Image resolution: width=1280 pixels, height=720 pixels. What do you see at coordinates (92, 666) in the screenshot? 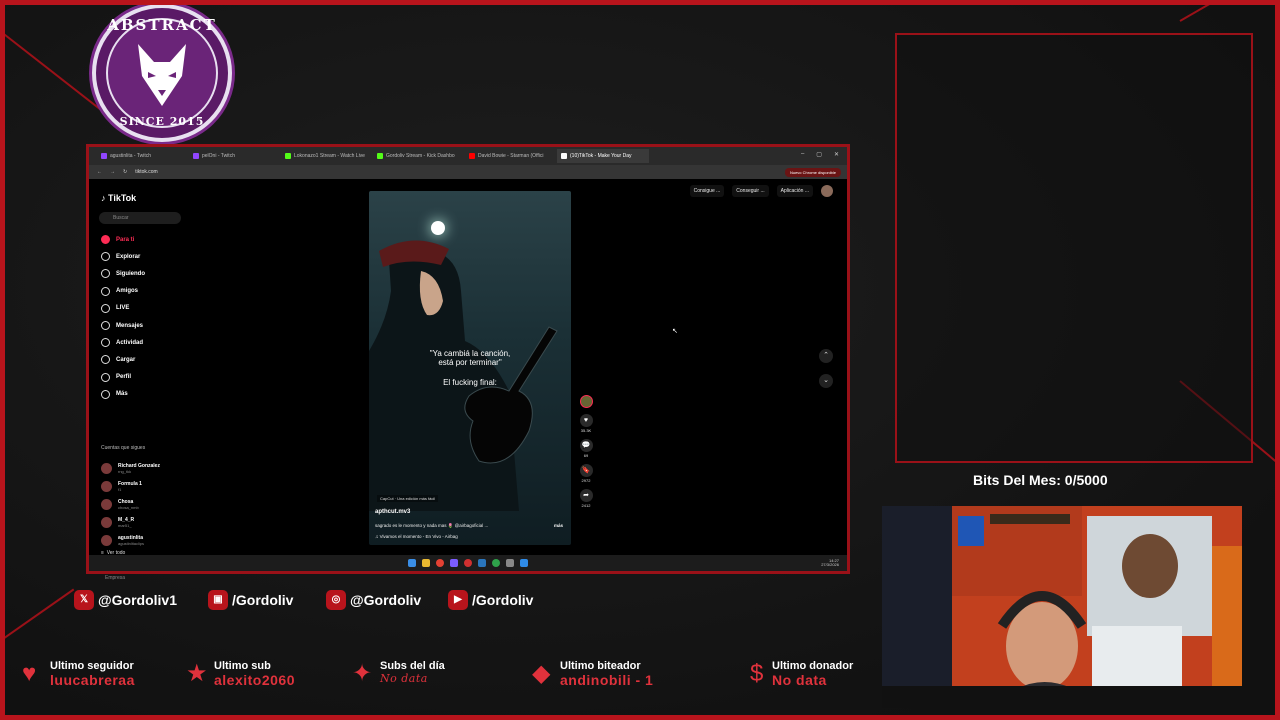
I see `stat-label: Ultimo seguidor` at bounding box center [92, 666].